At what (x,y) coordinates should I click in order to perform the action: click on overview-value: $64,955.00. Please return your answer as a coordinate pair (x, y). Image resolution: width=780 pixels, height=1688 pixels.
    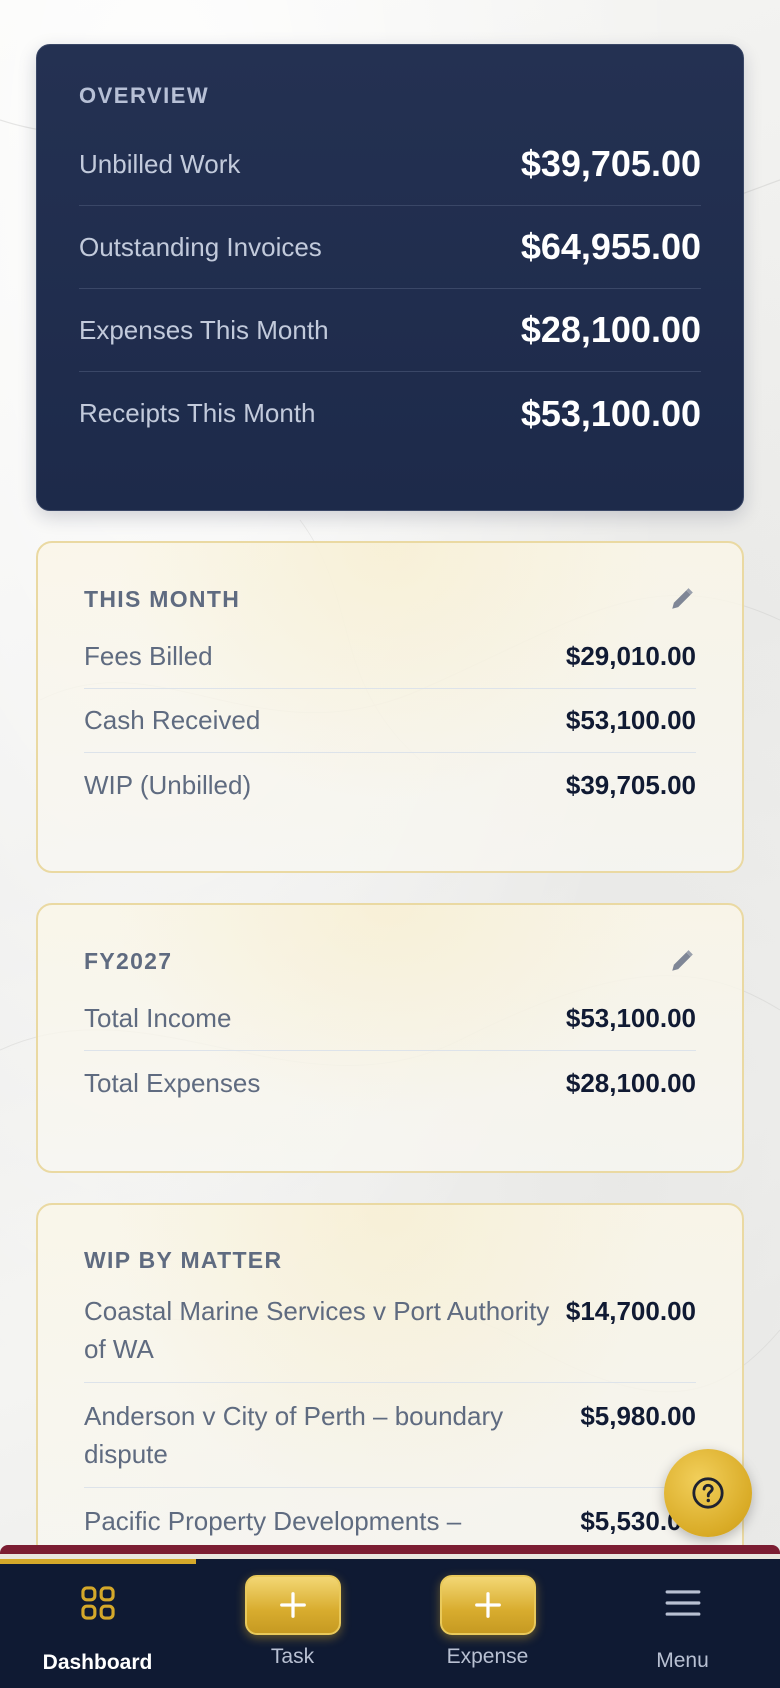
    Looking at the image, I should click on (610, 246).